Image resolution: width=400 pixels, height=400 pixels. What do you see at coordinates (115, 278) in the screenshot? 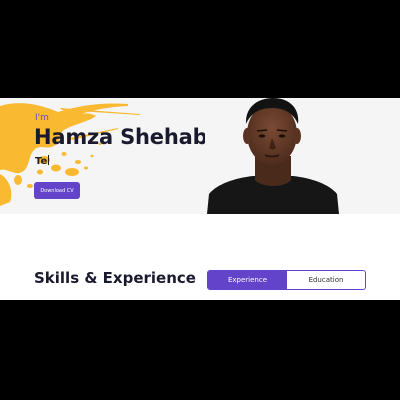
I see `skills-section-title: Skills & Experience` at bounding box center [115, 278].